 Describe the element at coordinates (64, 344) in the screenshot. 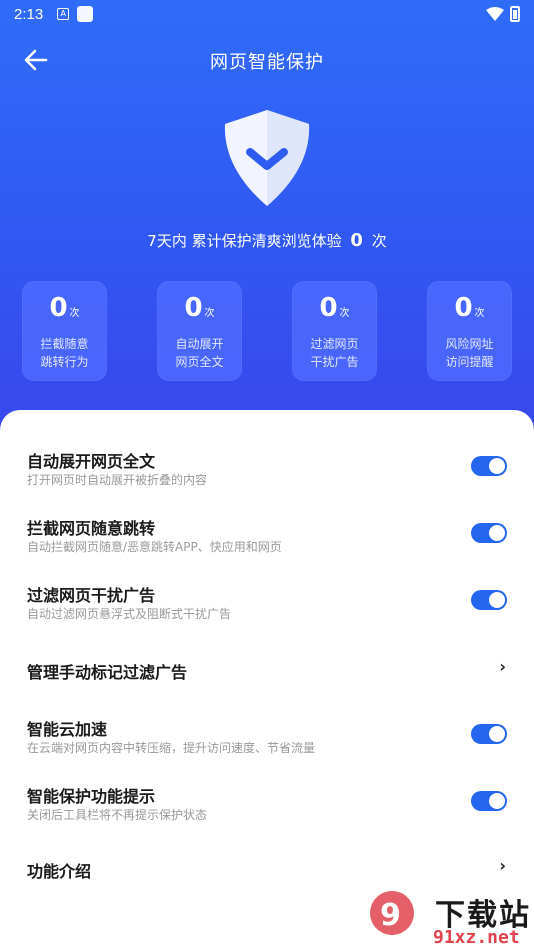

I see `stat-label-line1: 拦截随意` at that location.